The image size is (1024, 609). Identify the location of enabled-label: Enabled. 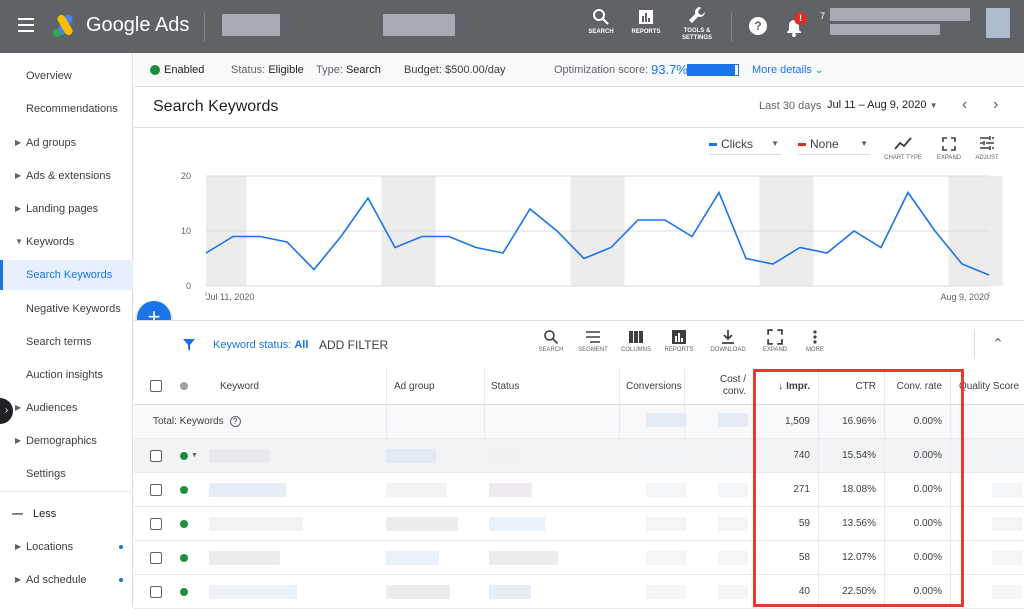
(184, 70).